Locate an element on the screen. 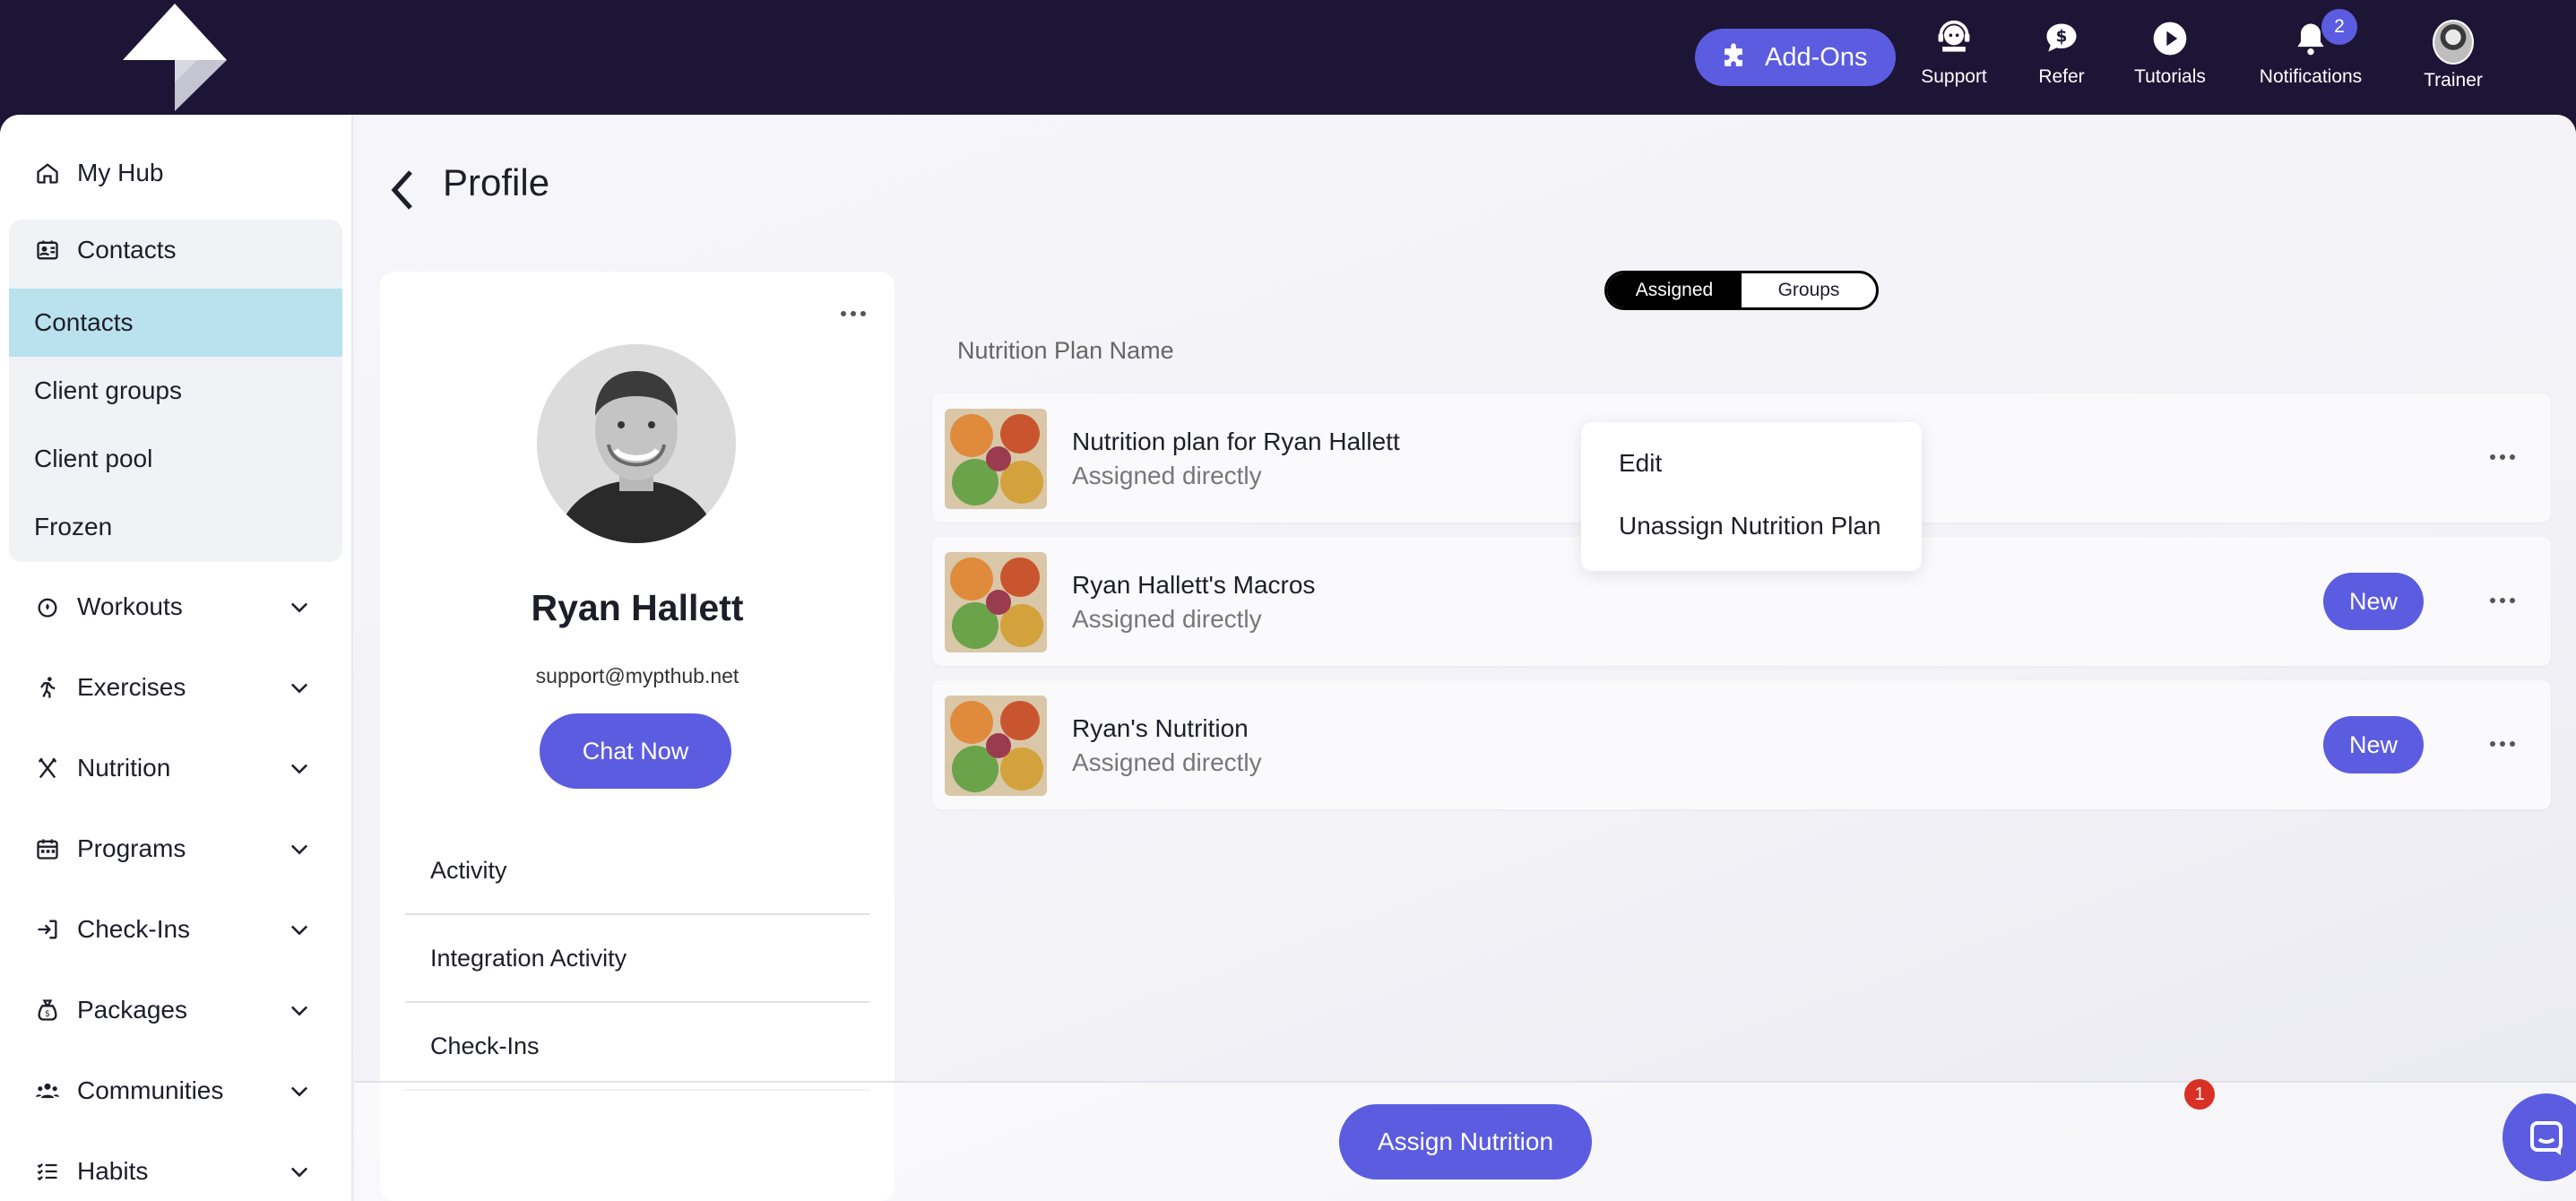  sidebar-item-habits: Habits is located at coordinates (173, 1171).